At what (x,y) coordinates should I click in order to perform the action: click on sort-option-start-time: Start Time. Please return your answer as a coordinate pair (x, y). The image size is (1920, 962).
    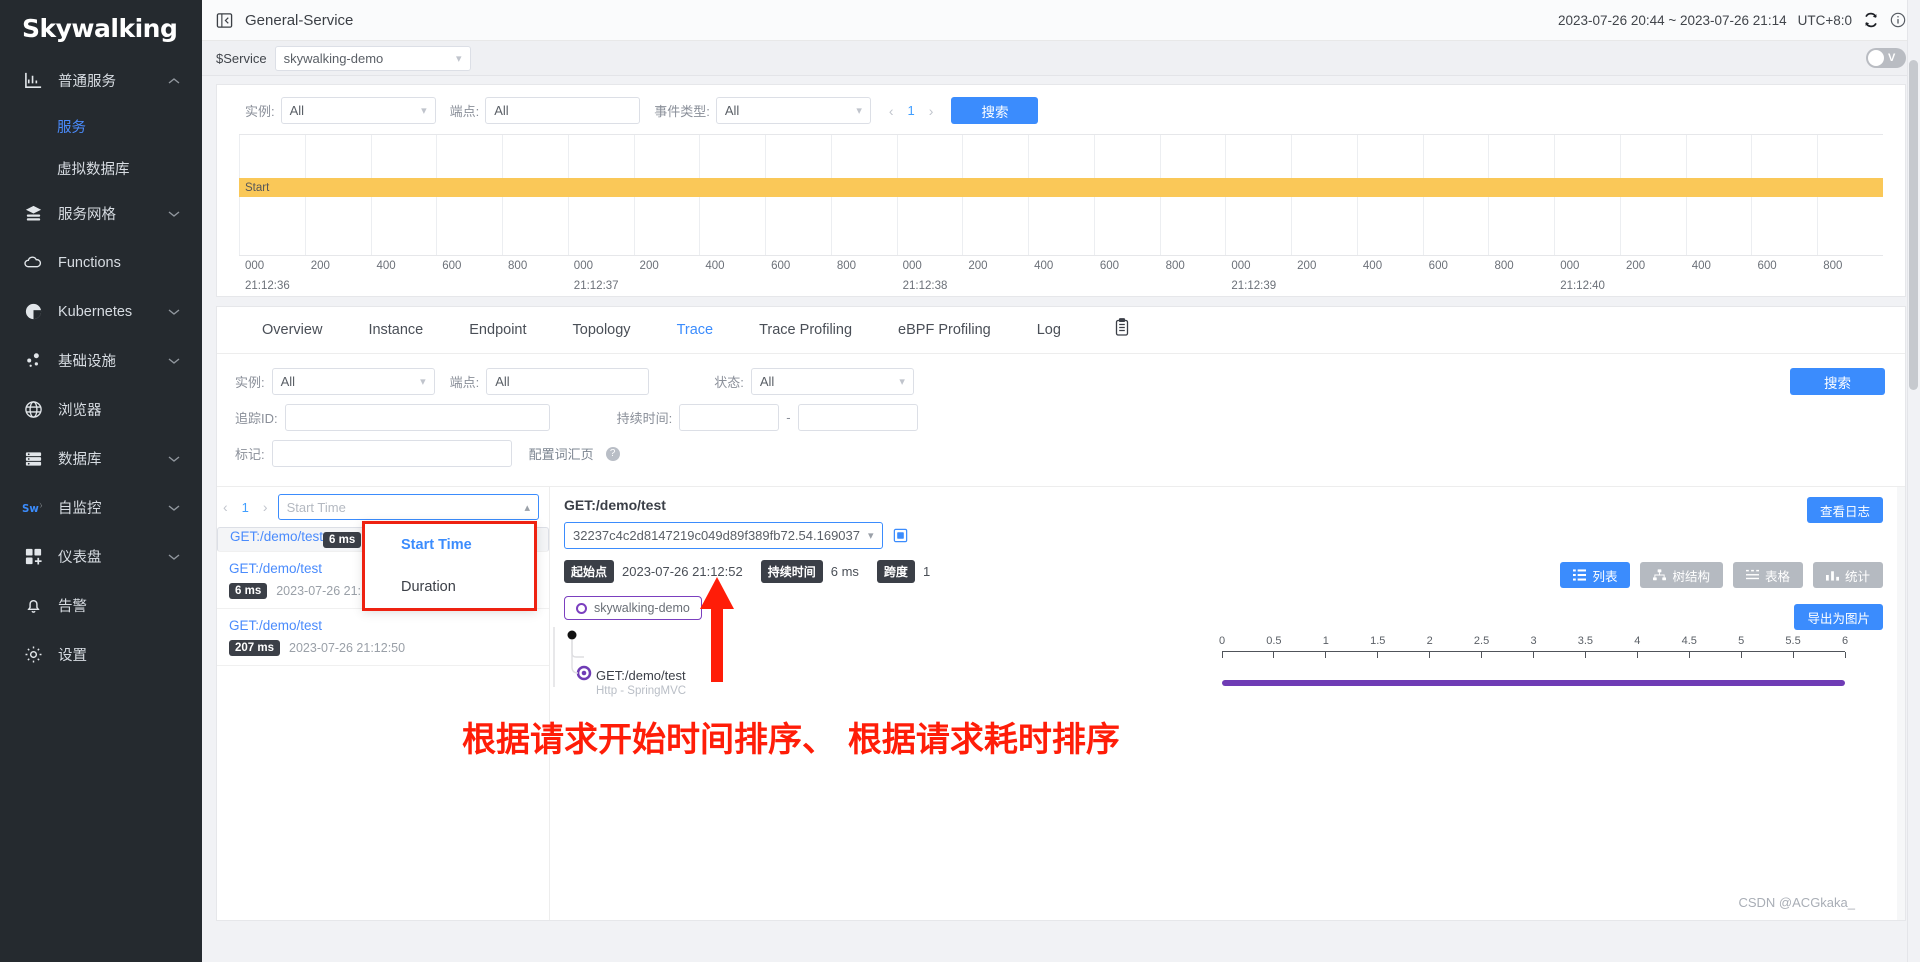
    Looking at the image, I should click on (449, 545).